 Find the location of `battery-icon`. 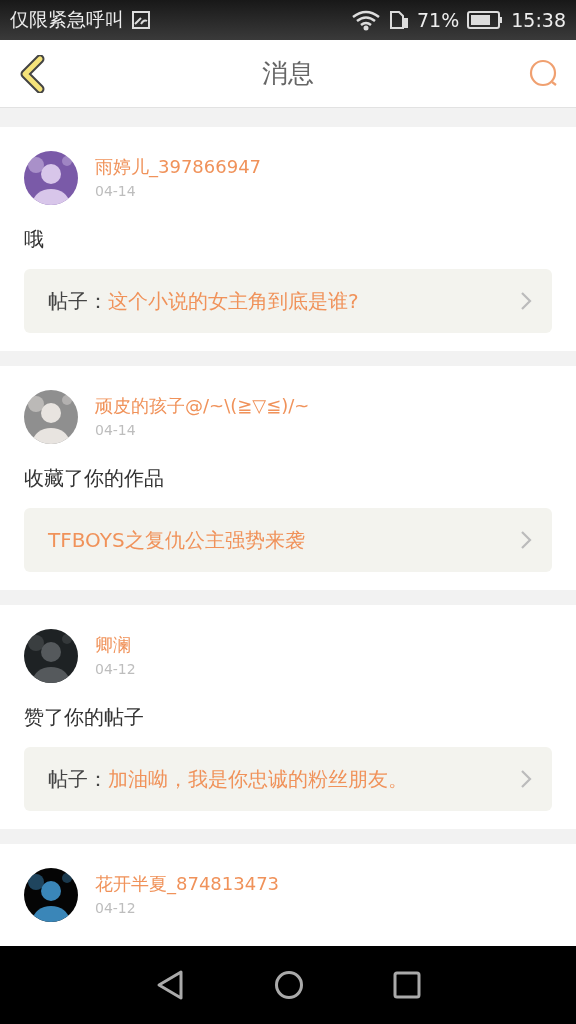

battery-icon is located at coordinates (485, 20).